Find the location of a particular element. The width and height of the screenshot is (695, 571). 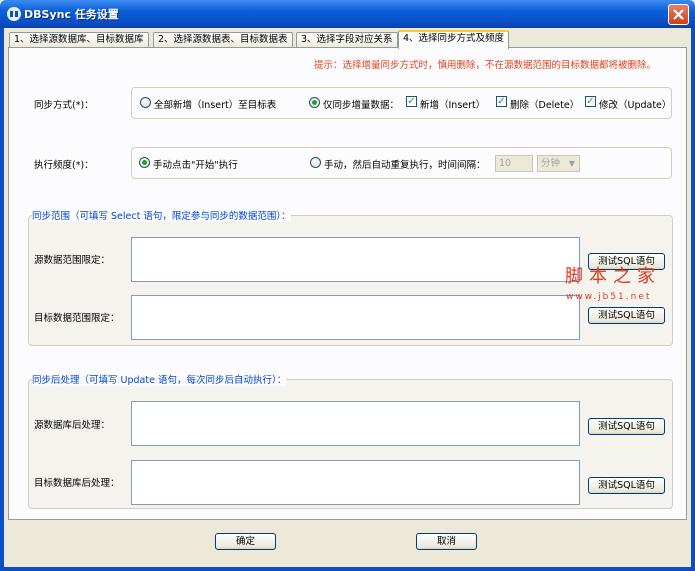

title-bar: DBSync 任务设置 is located at coordinates (347, 14).